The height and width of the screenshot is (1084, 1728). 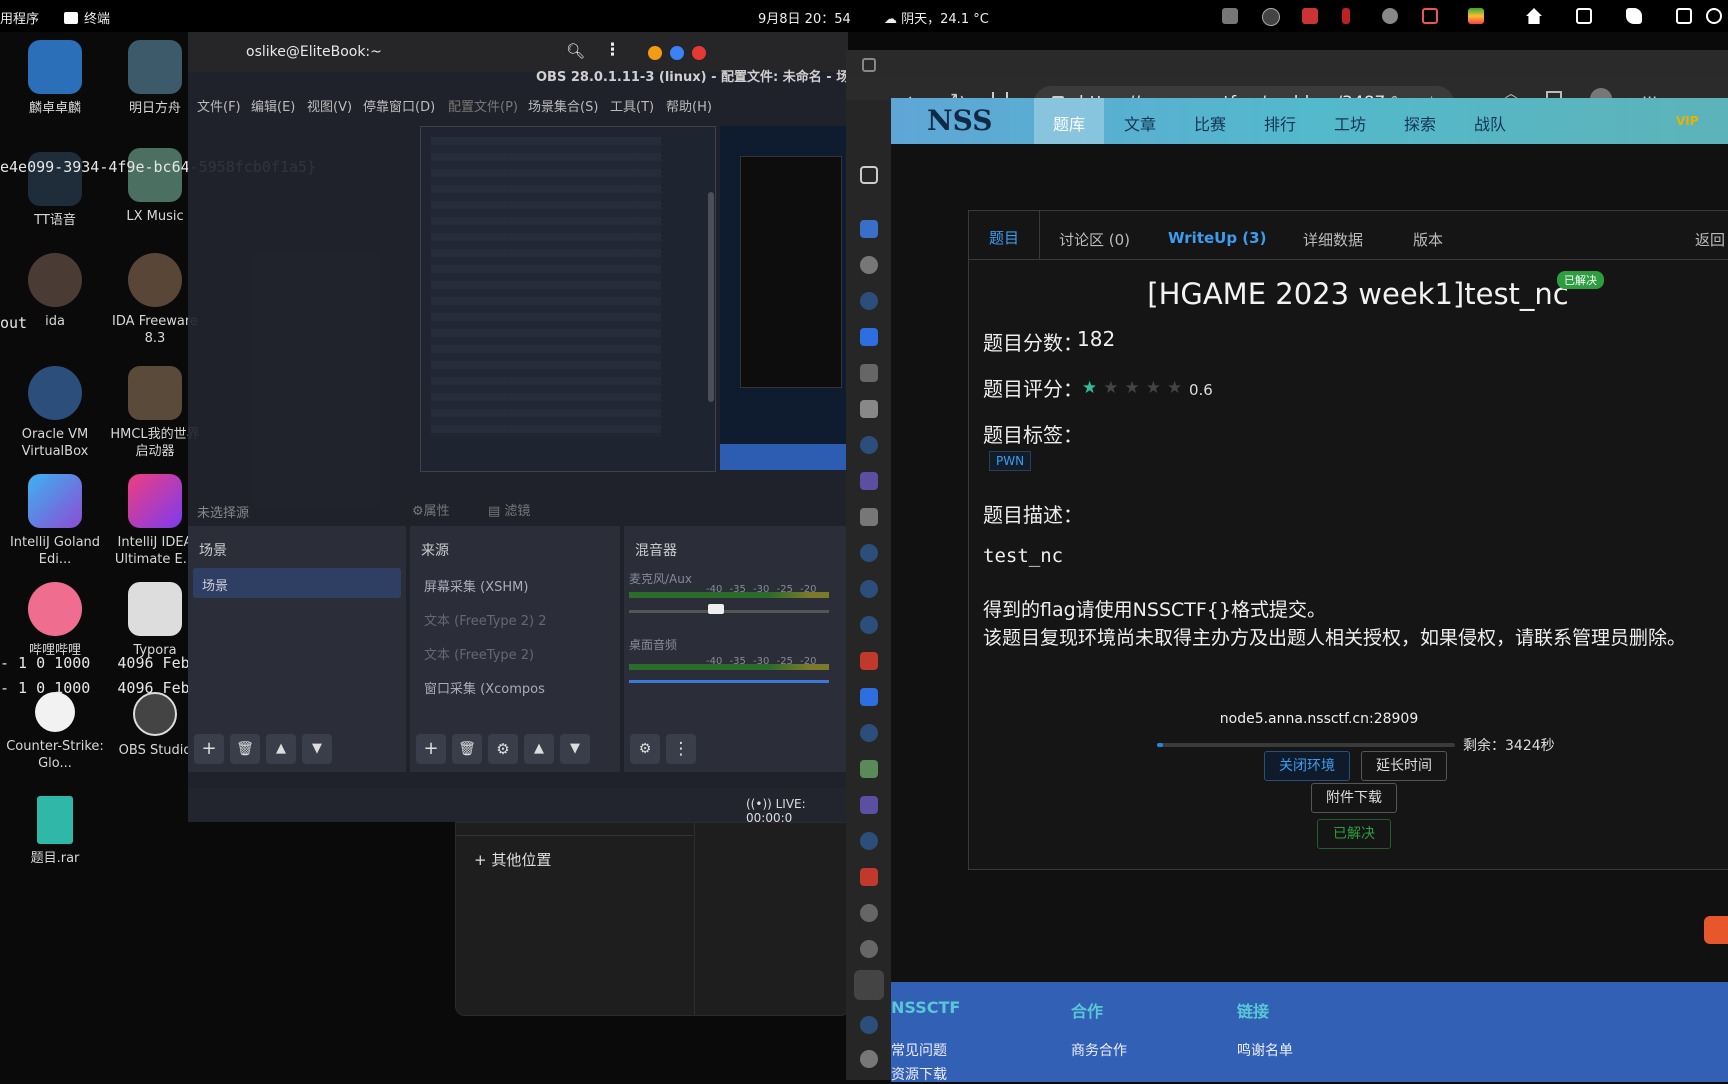 I want to click on tab-writeup: WriteUp (3), so click(x=1217, y=238).